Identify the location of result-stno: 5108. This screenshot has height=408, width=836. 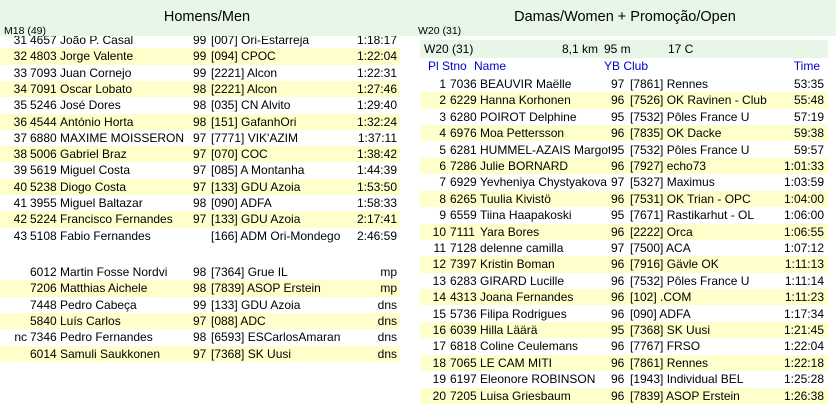
(43, 235).